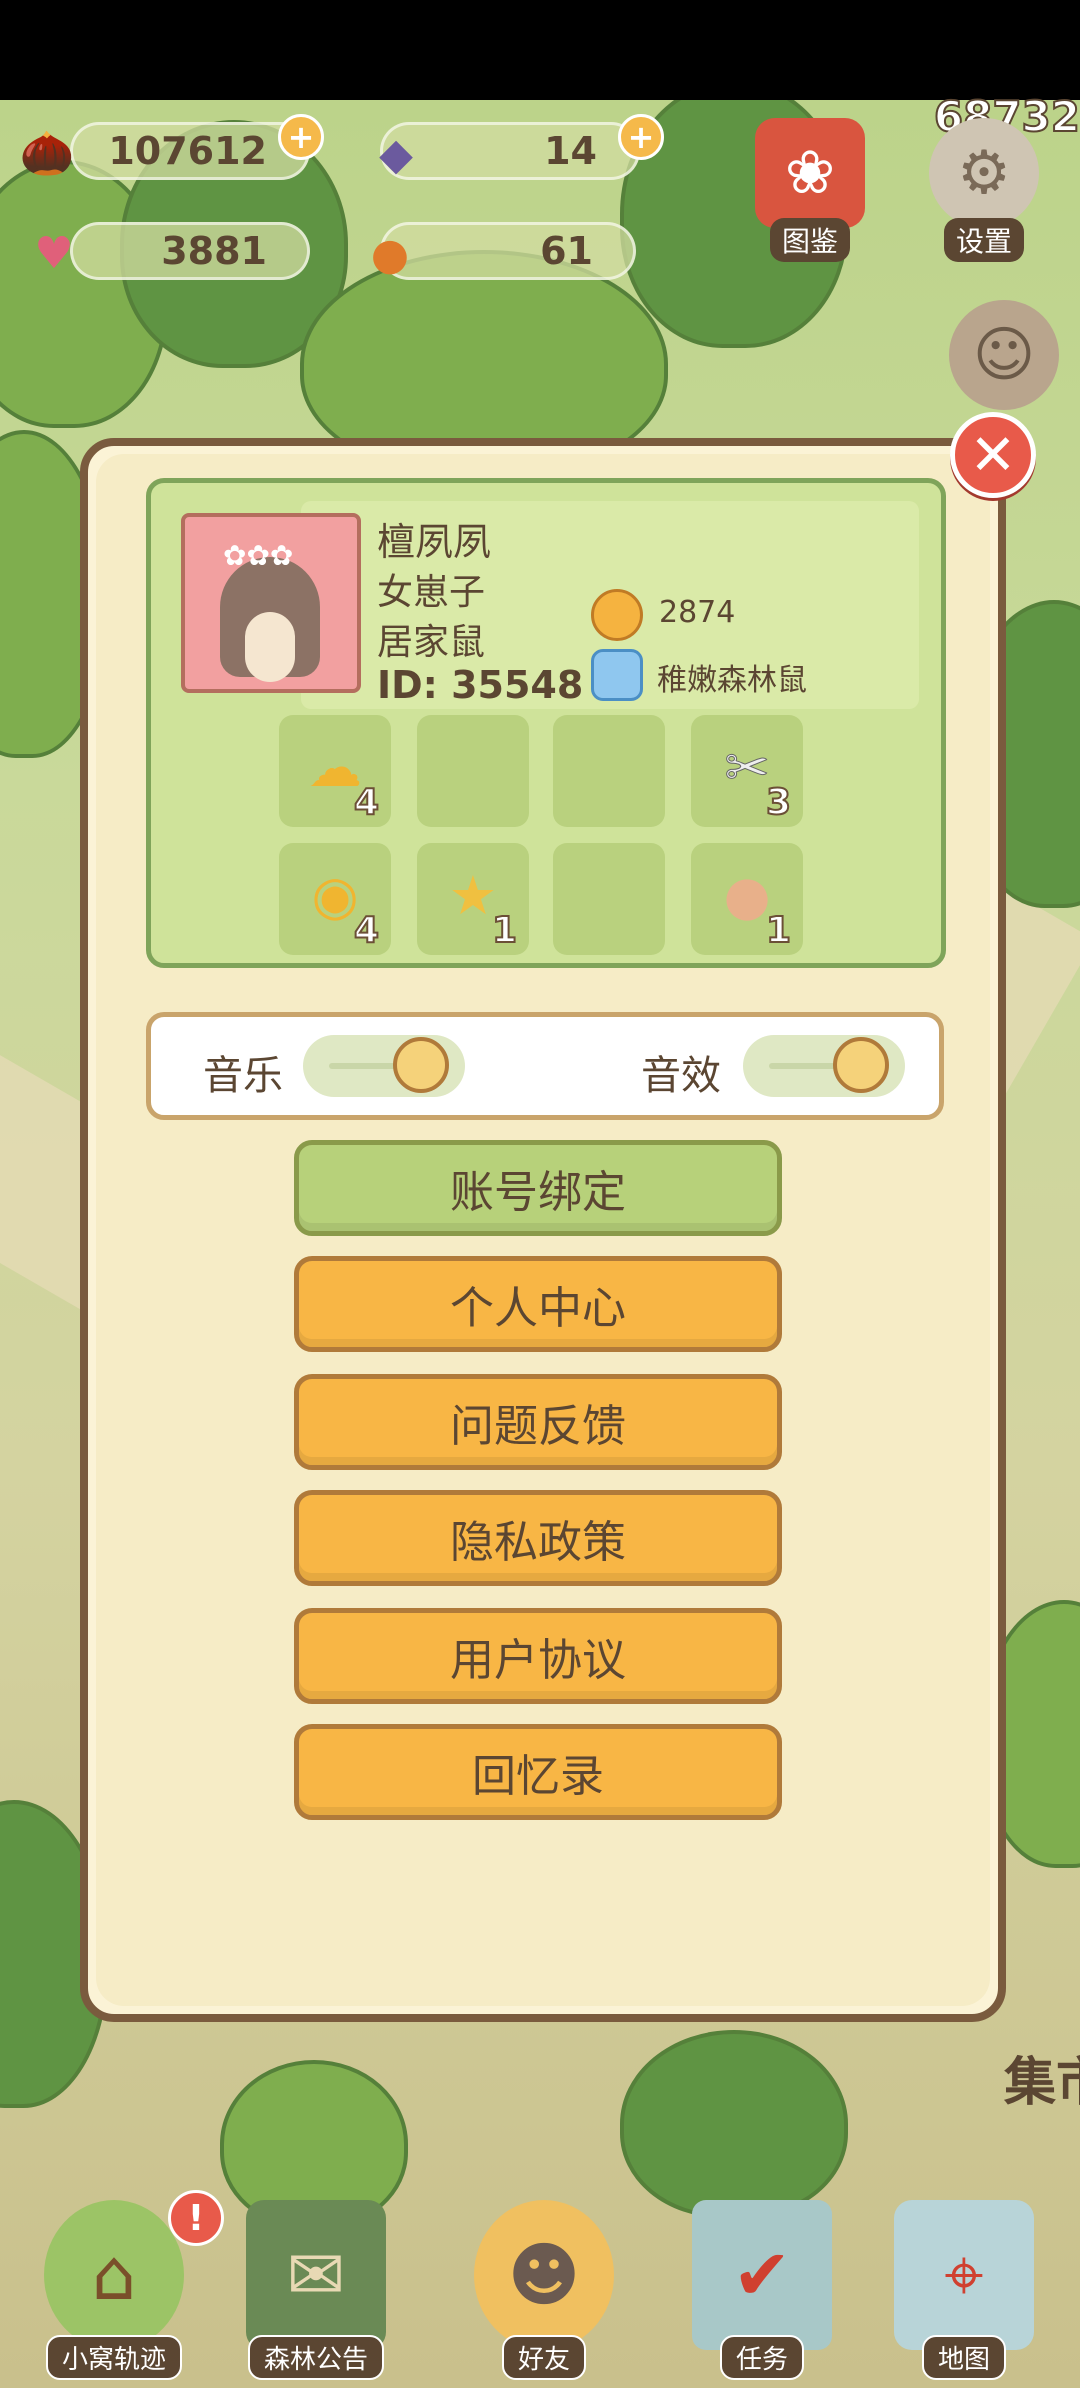 The height and width of the screenshot is (2388, 1080). I want to click on nav-friends: ☻ 好友, so click(544, 2290).